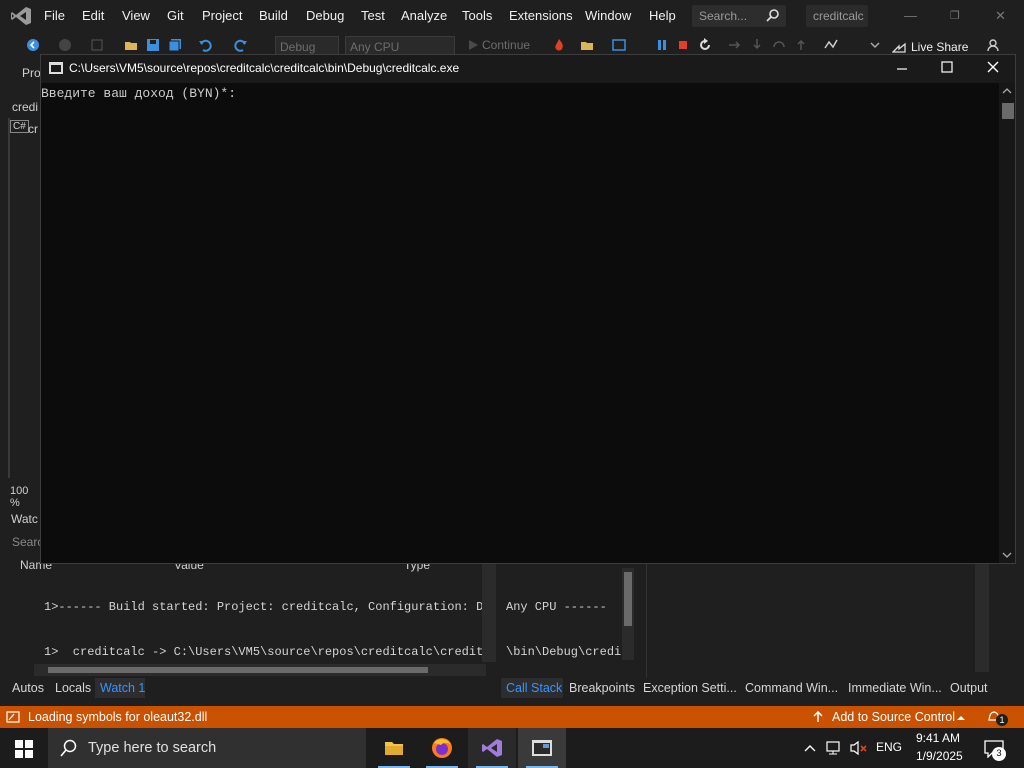  Describe the element at coordinates (241, 45) in the screenshot. I see `redo-icon` at that location.